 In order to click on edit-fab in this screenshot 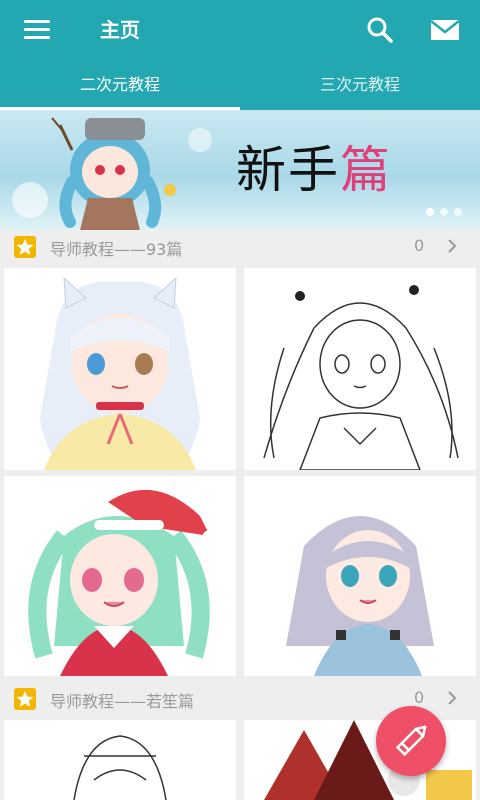, I will do `click(411, 741)`.